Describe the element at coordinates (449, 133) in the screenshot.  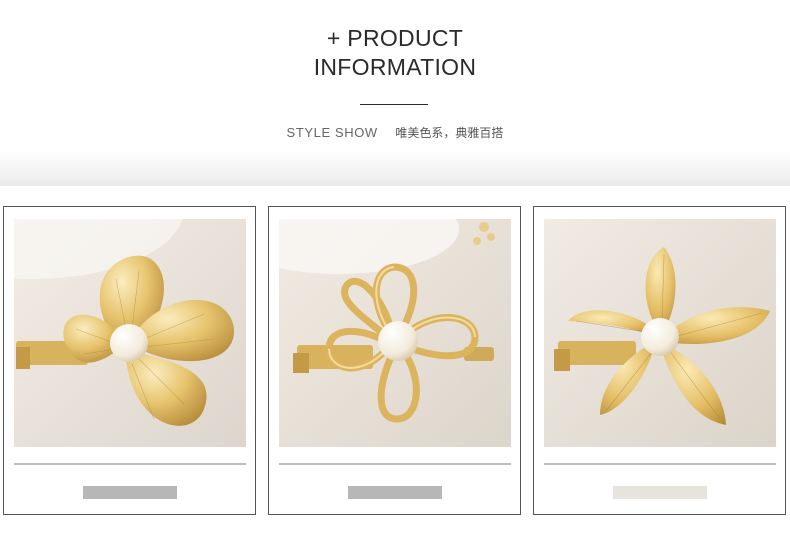
I see `subtitle-chinese: 唯美色系，典雅百搭` at that location.